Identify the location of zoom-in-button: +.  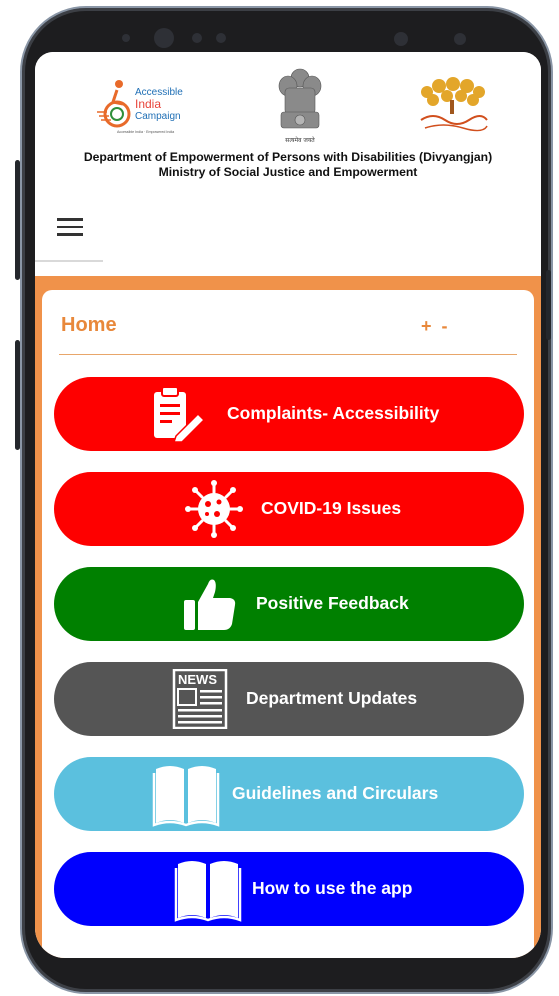
(431, 326).